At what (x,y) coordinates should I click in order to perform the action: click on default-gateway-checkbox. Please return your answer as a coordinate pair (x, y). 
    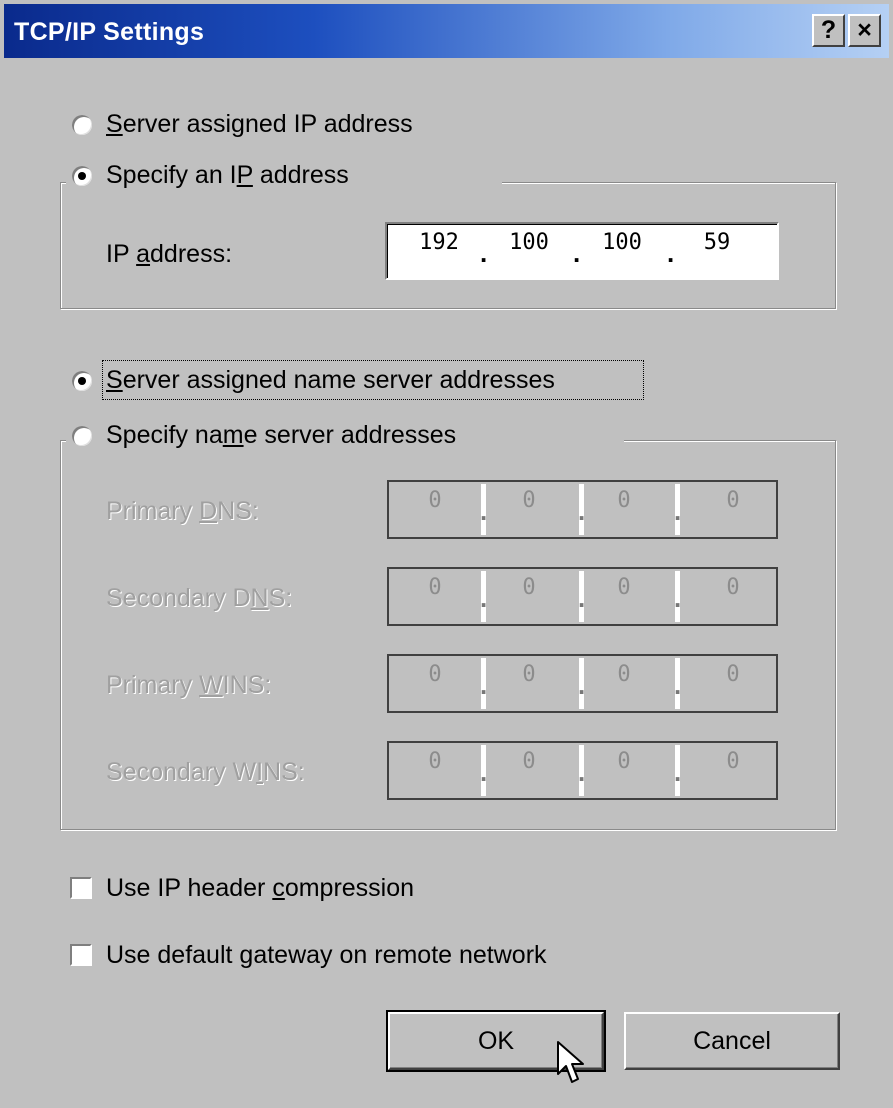
    Looking at the image, I should click on (81, 955).